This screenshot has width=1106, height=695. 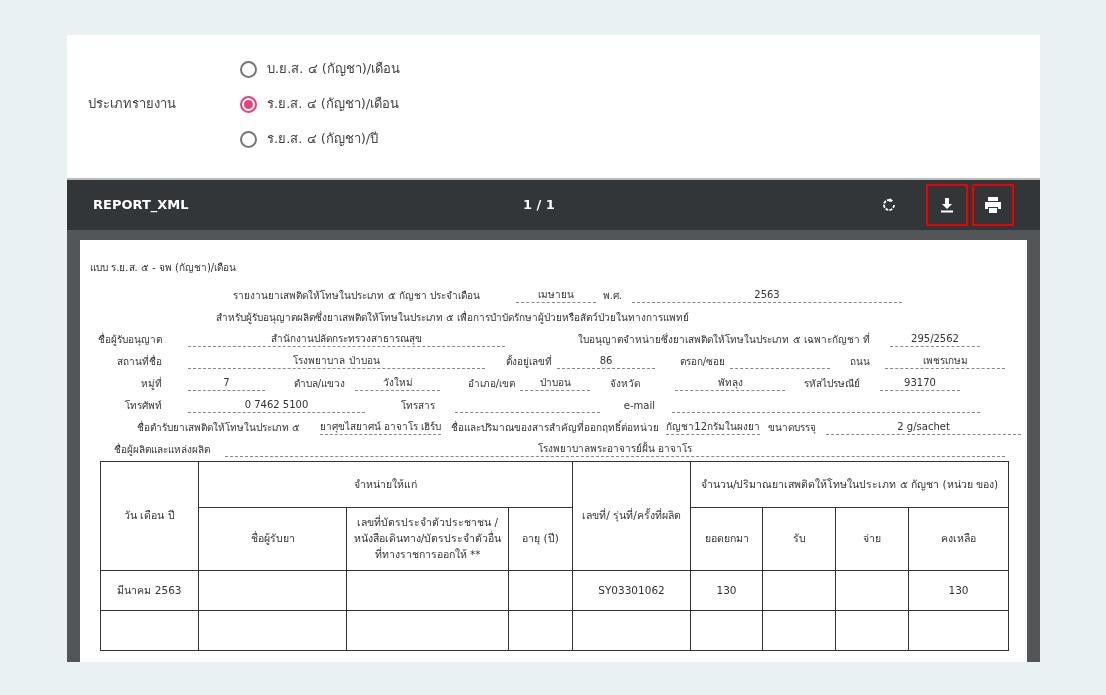 I want to click on field-label: โทรศัพท์, so click(x=143, y=406).